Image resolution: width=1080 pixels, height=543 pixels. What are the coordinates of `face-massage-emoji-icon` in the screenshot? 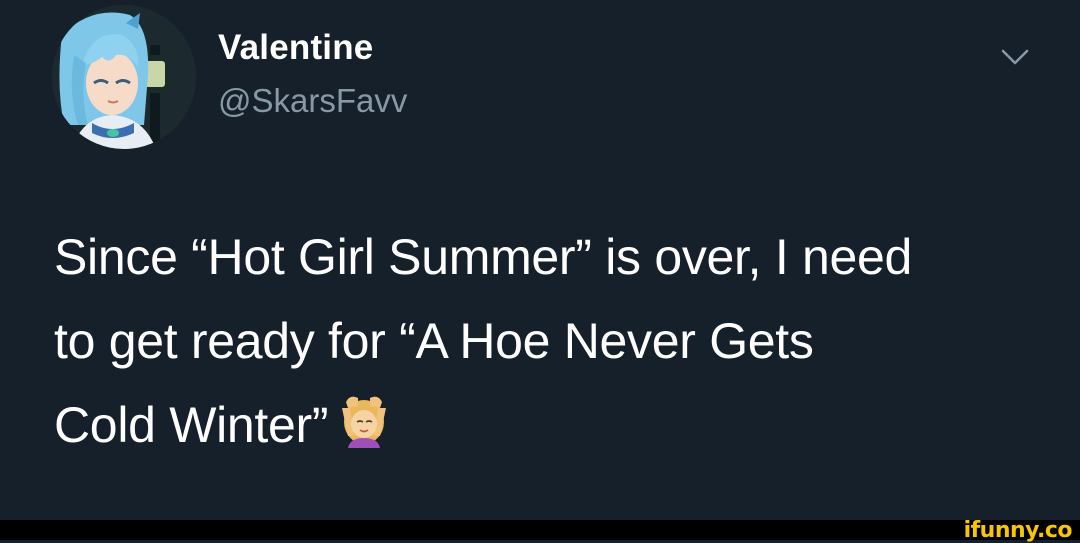 It's located at (364, 418).